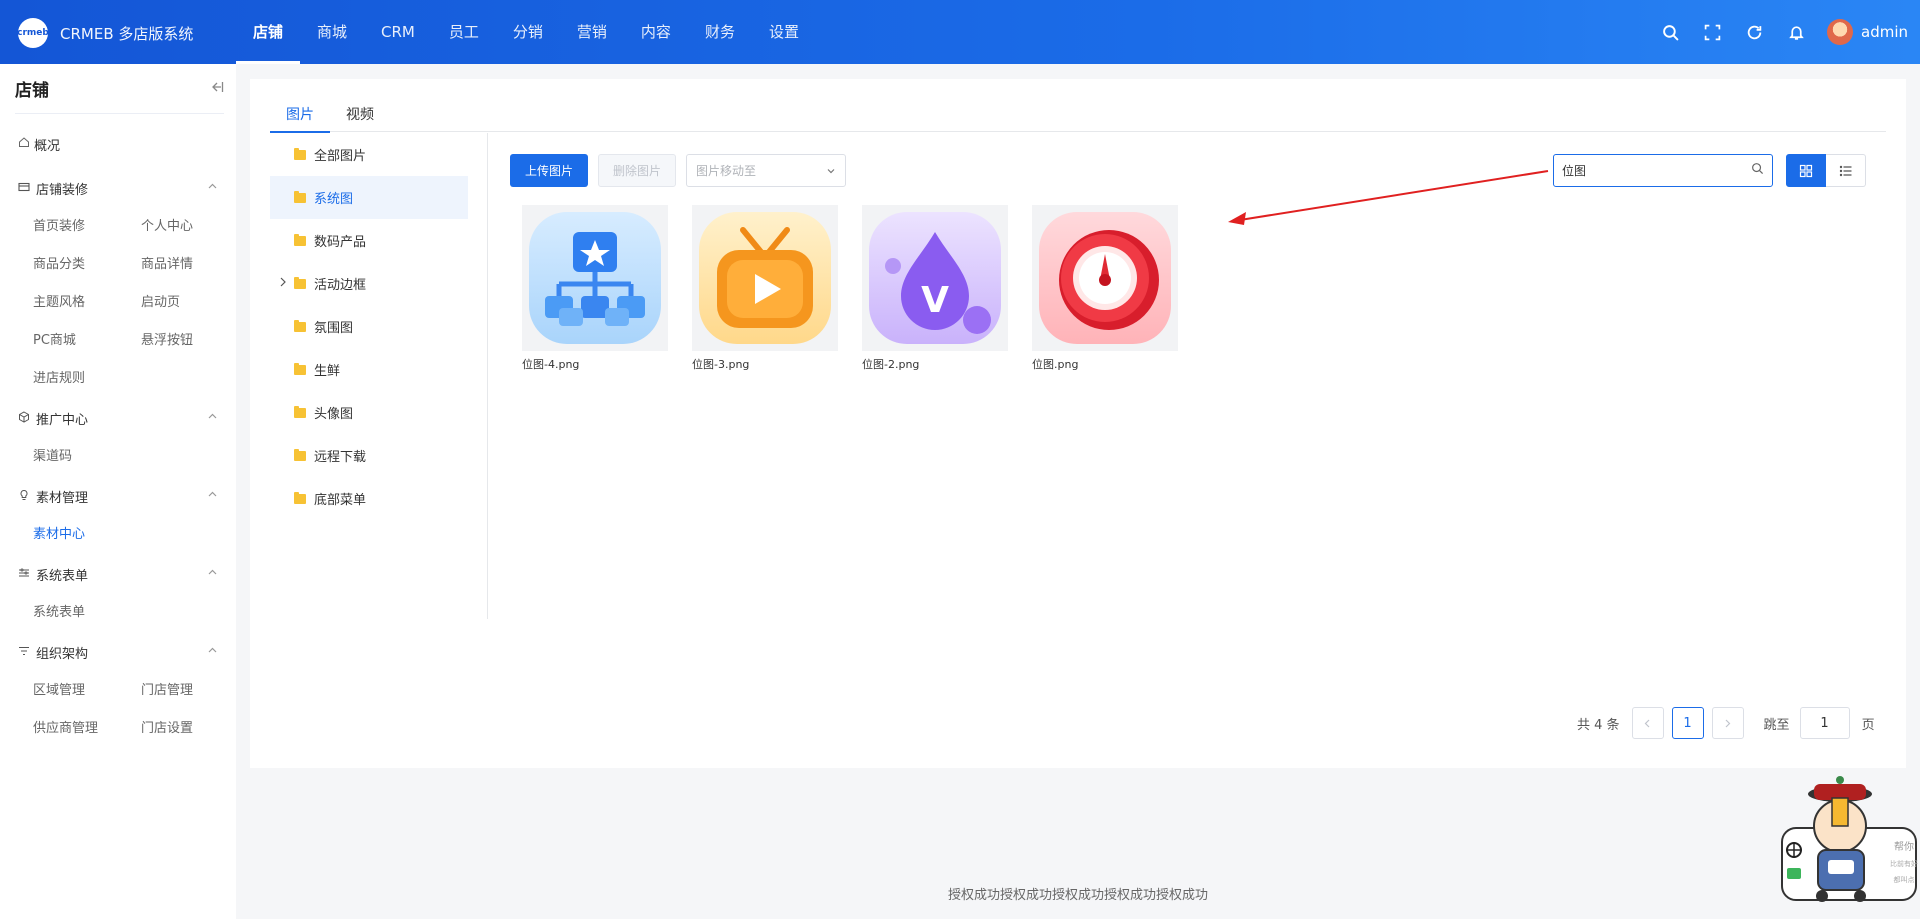 This screenshot has width=1920, height=919. I want to click on pagination: 共 4 条 1 跳至 1 页, so click(1726, 723).